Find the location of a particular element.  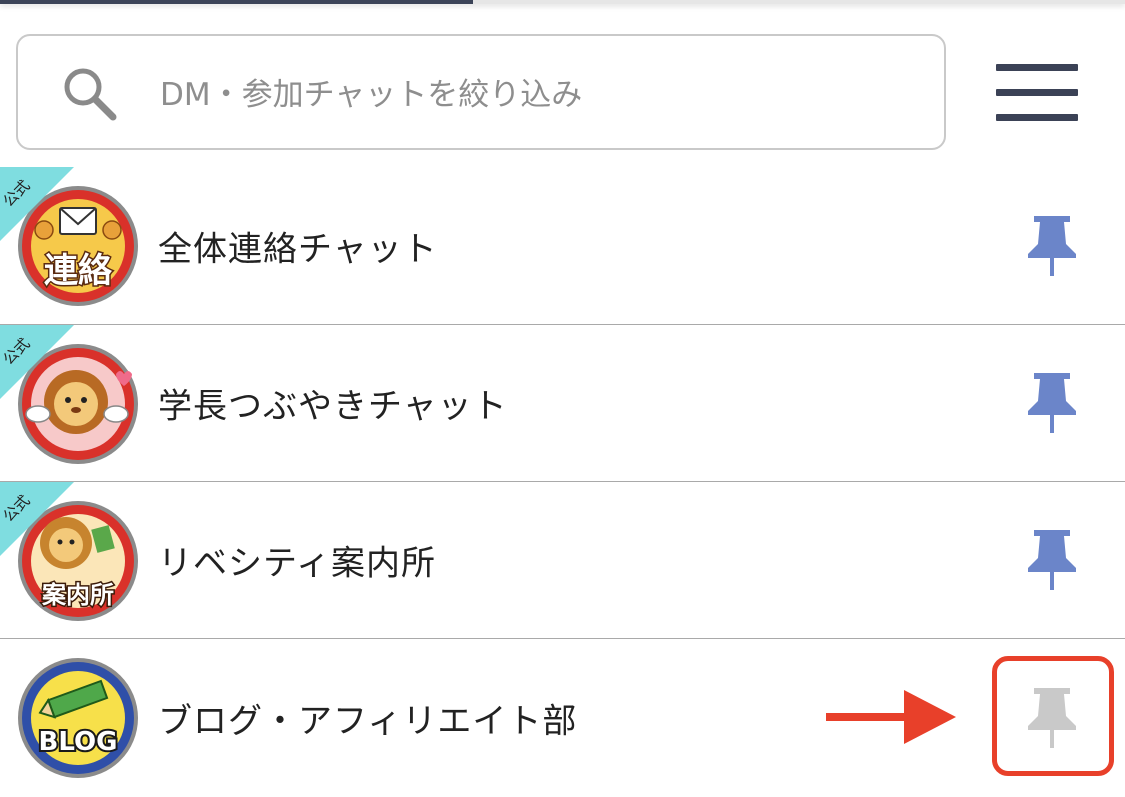

menu-button is located at coordinates (1037, 93).